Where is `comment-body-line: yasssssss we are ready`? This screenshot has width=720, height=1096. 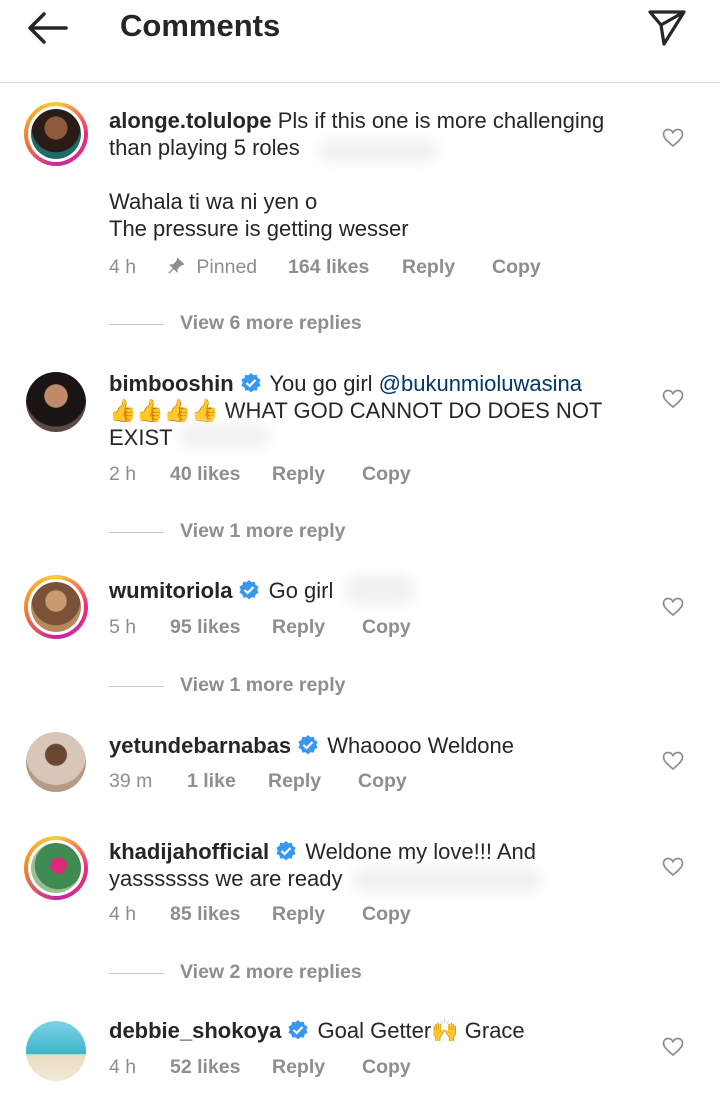 comment-body-line: yasssssss we are ready is located at coordinates (226, 878).